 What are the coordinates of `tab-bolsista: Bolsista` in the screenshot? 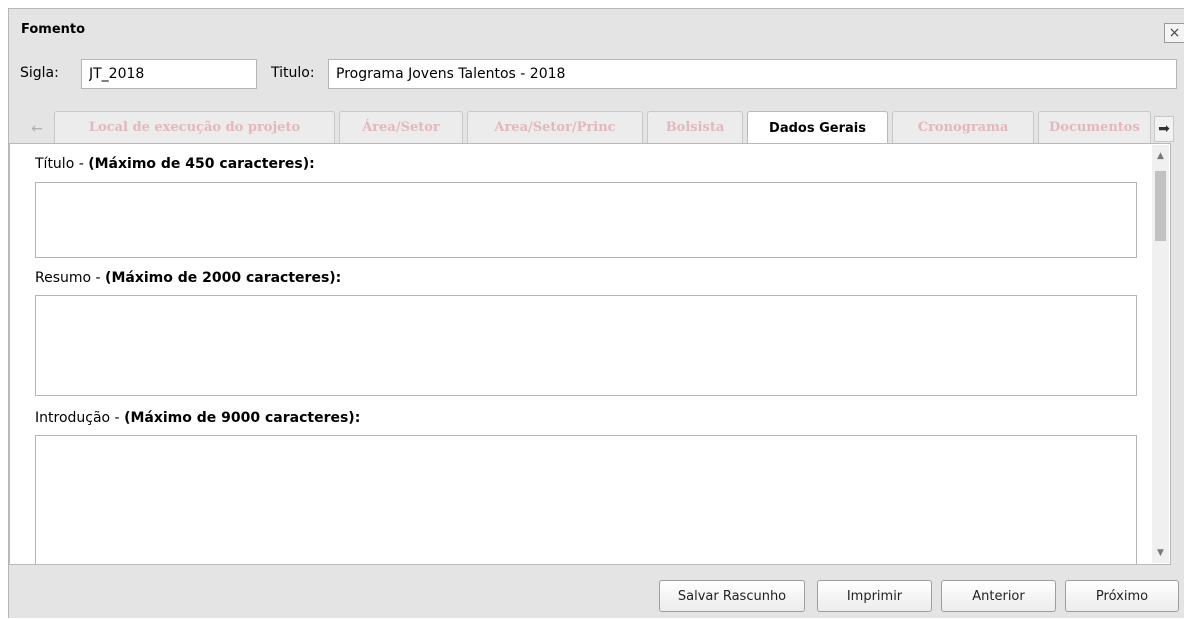 It's located at (695, 127).